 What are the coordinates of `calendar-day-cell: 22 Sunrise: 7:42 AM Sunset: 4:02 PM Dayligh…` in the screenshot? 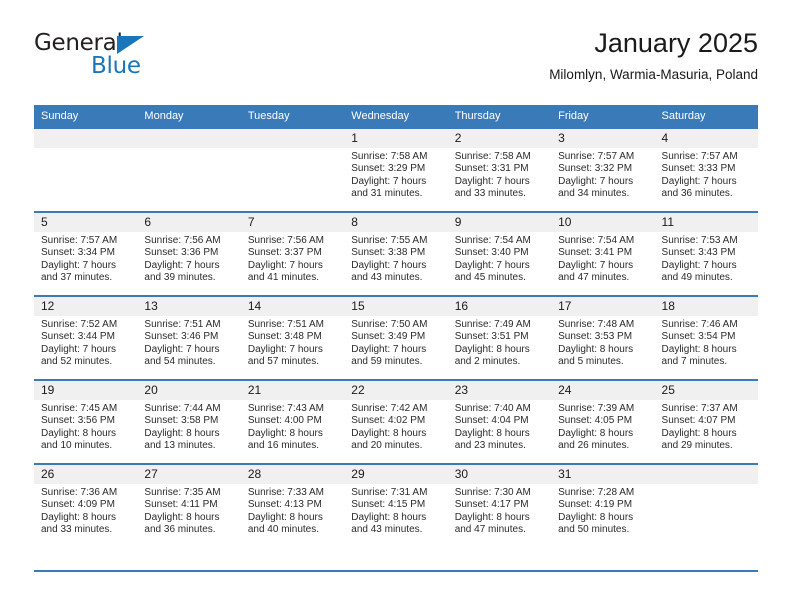 It's located at (396, 421).